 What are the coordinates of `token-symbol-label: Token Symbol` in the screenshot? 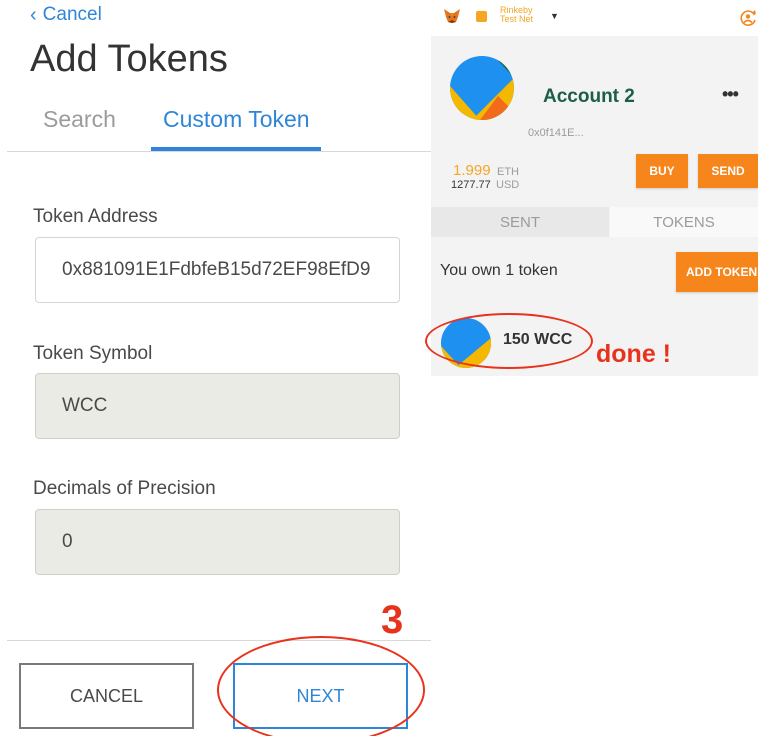 It's located at (93, 353).